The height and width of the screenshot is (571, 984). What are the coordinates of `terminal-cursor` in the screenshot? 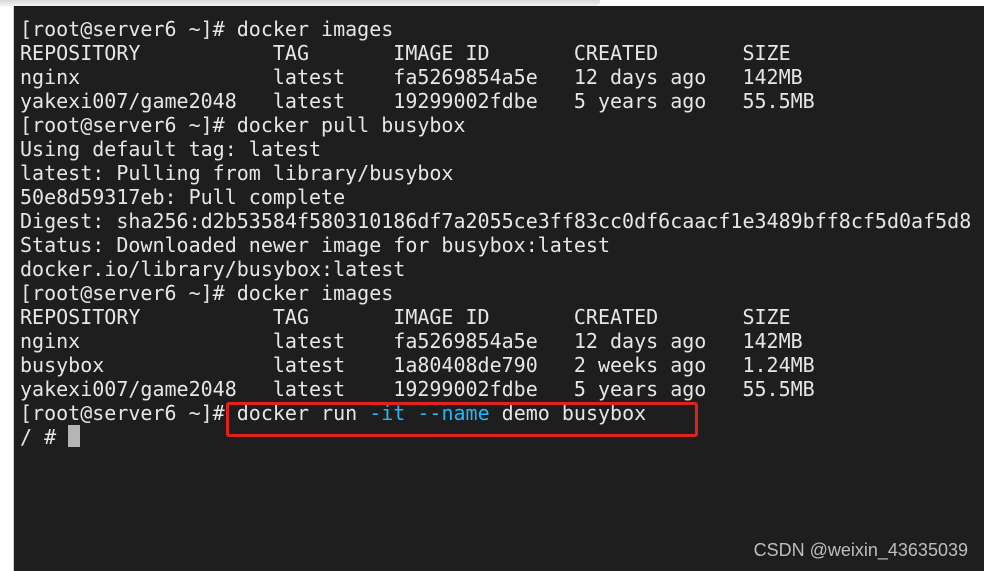 It's located at (74, 436).